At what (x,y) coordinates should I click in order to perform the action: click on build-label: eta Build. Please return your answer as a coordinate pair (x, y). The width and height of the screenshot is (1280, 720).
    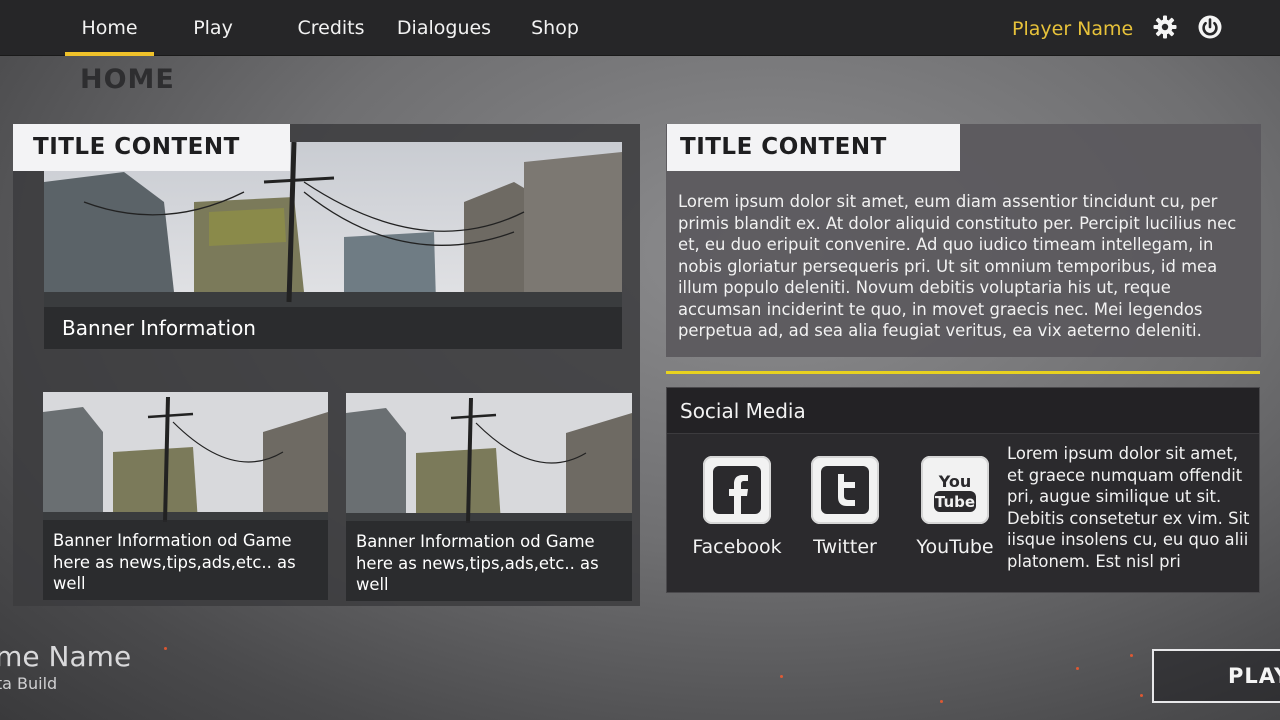
    Looking at the image, I should click on (29, 683).